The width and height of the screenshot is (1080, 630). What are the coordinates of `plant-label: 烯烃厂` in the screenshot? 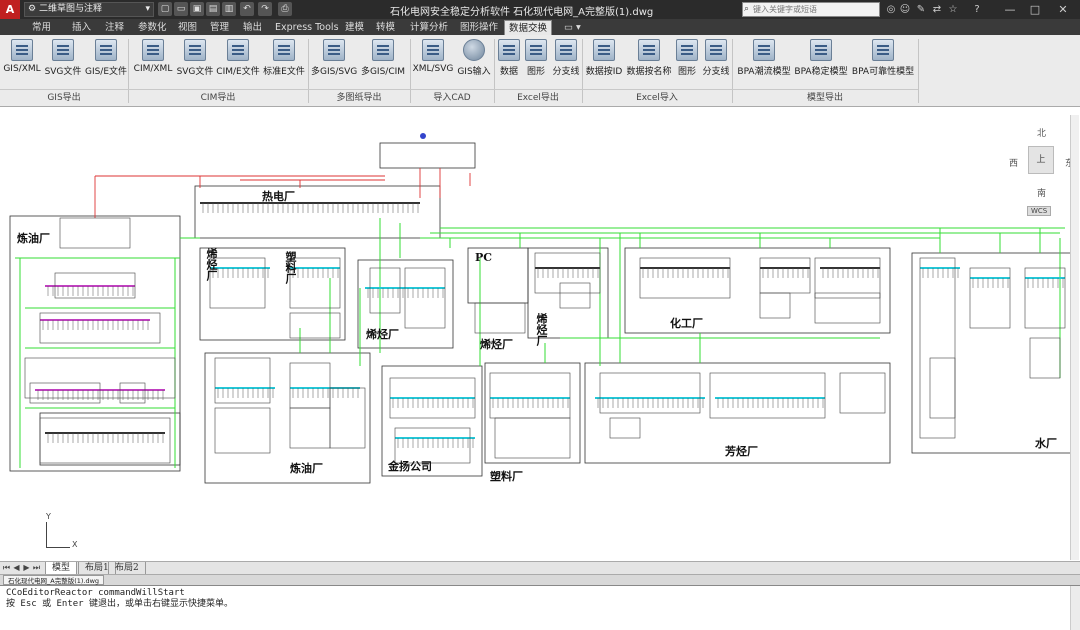 It's located at (496, 344).